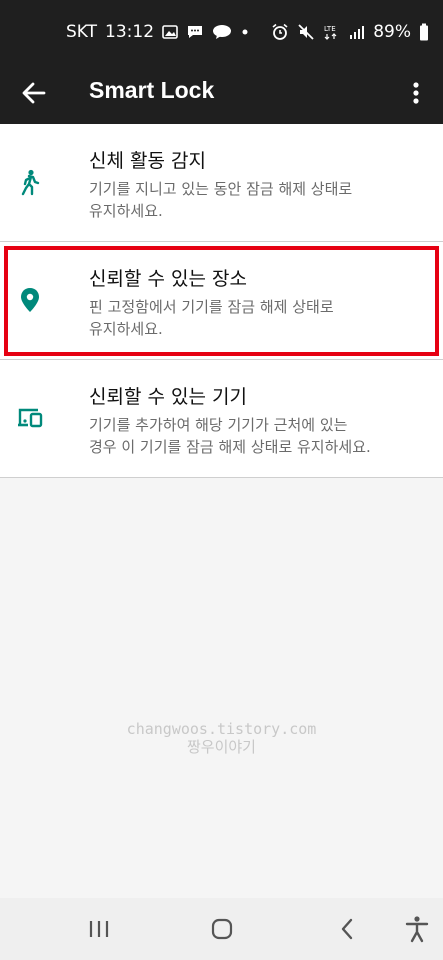 The image size is (443, 960). Describe the element at coordinates (130, 32) in the screenshot. I see `clock: 13:12` at that location.